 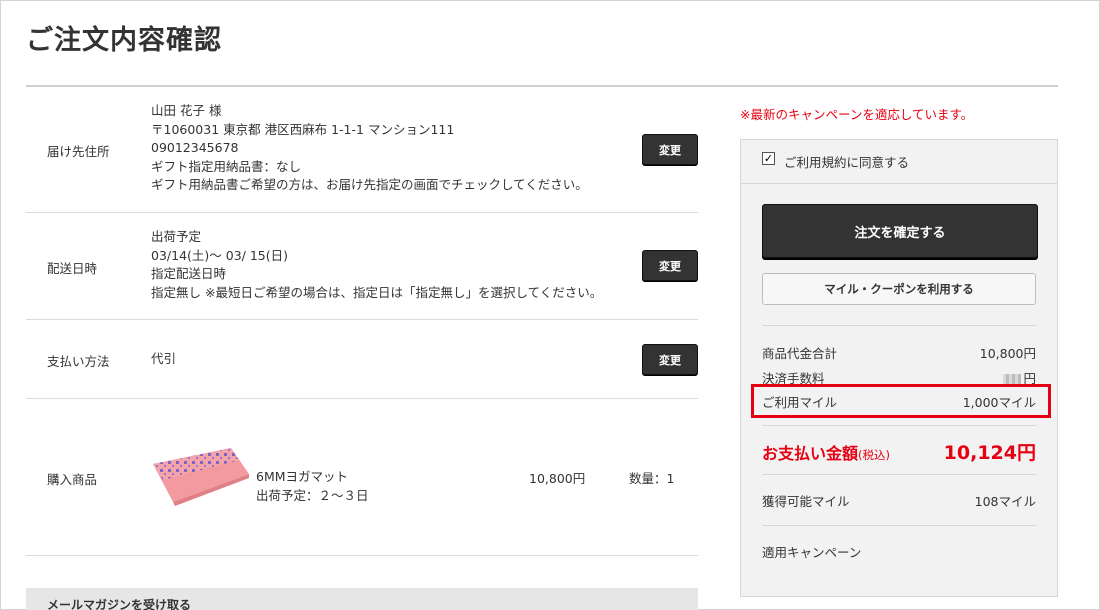 What do you see at coordinates (124, 40) in the screenshot?
I see `page-title: ご注文内容確認` at bounding box center [124, 40].